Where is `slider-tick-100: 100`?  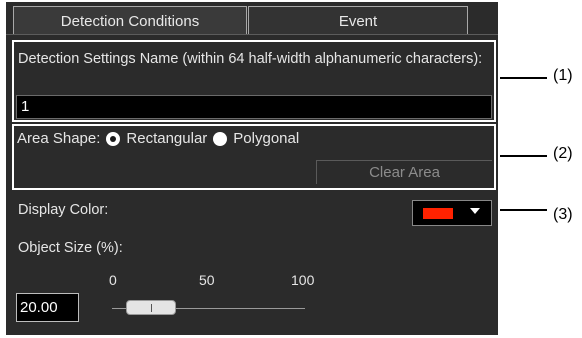 slider-tick-100: 100 is located at coordinates (303, 280).